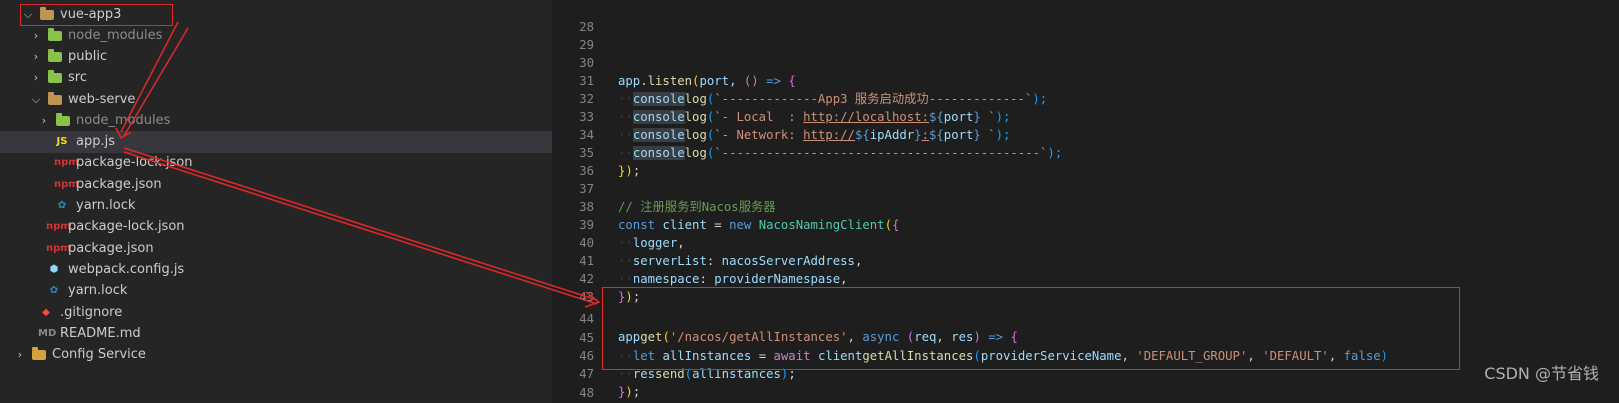 The height and width of the screenshot is (403, 1619). I want to click on folder-open-icon, so click(56, 99).